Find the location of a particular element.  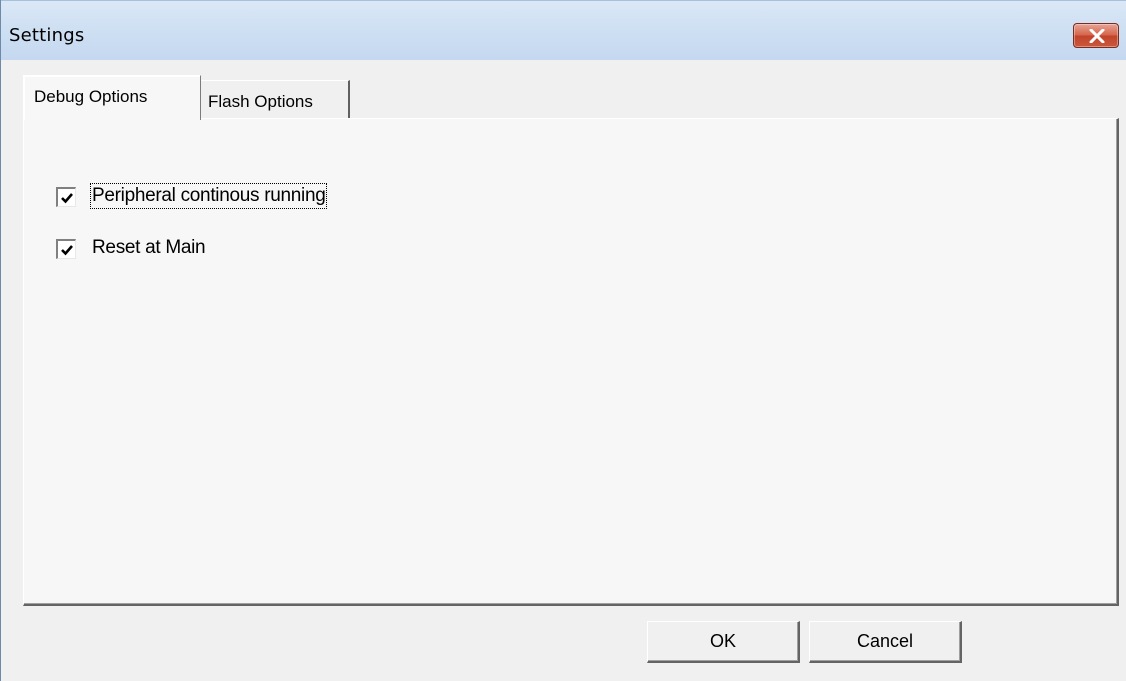

close-button is located at coordinates (1096, 35).